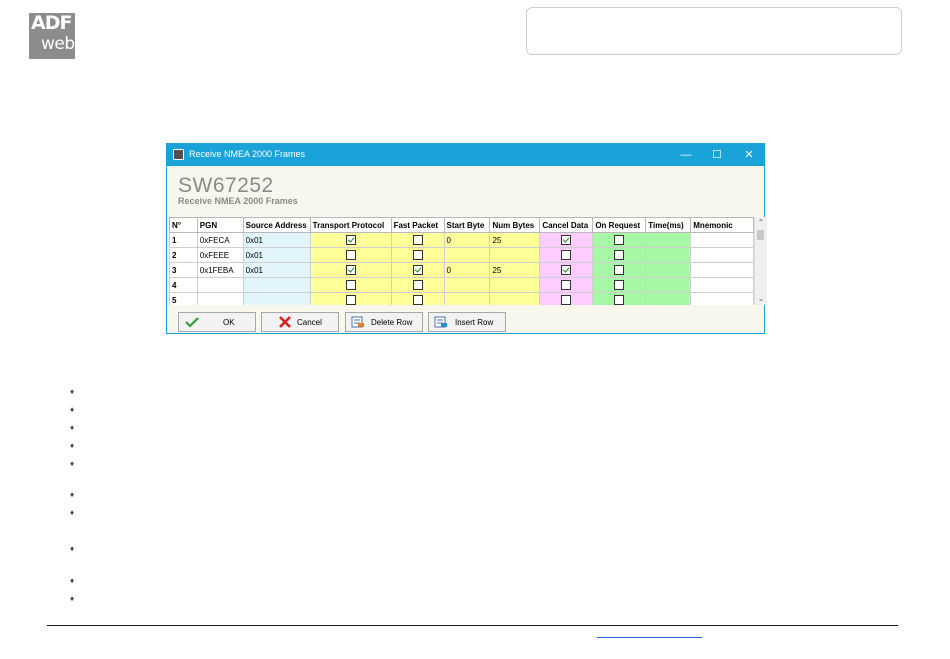  I want to click on col-header-mnemonic: Mnemonic, so click(722, 225).